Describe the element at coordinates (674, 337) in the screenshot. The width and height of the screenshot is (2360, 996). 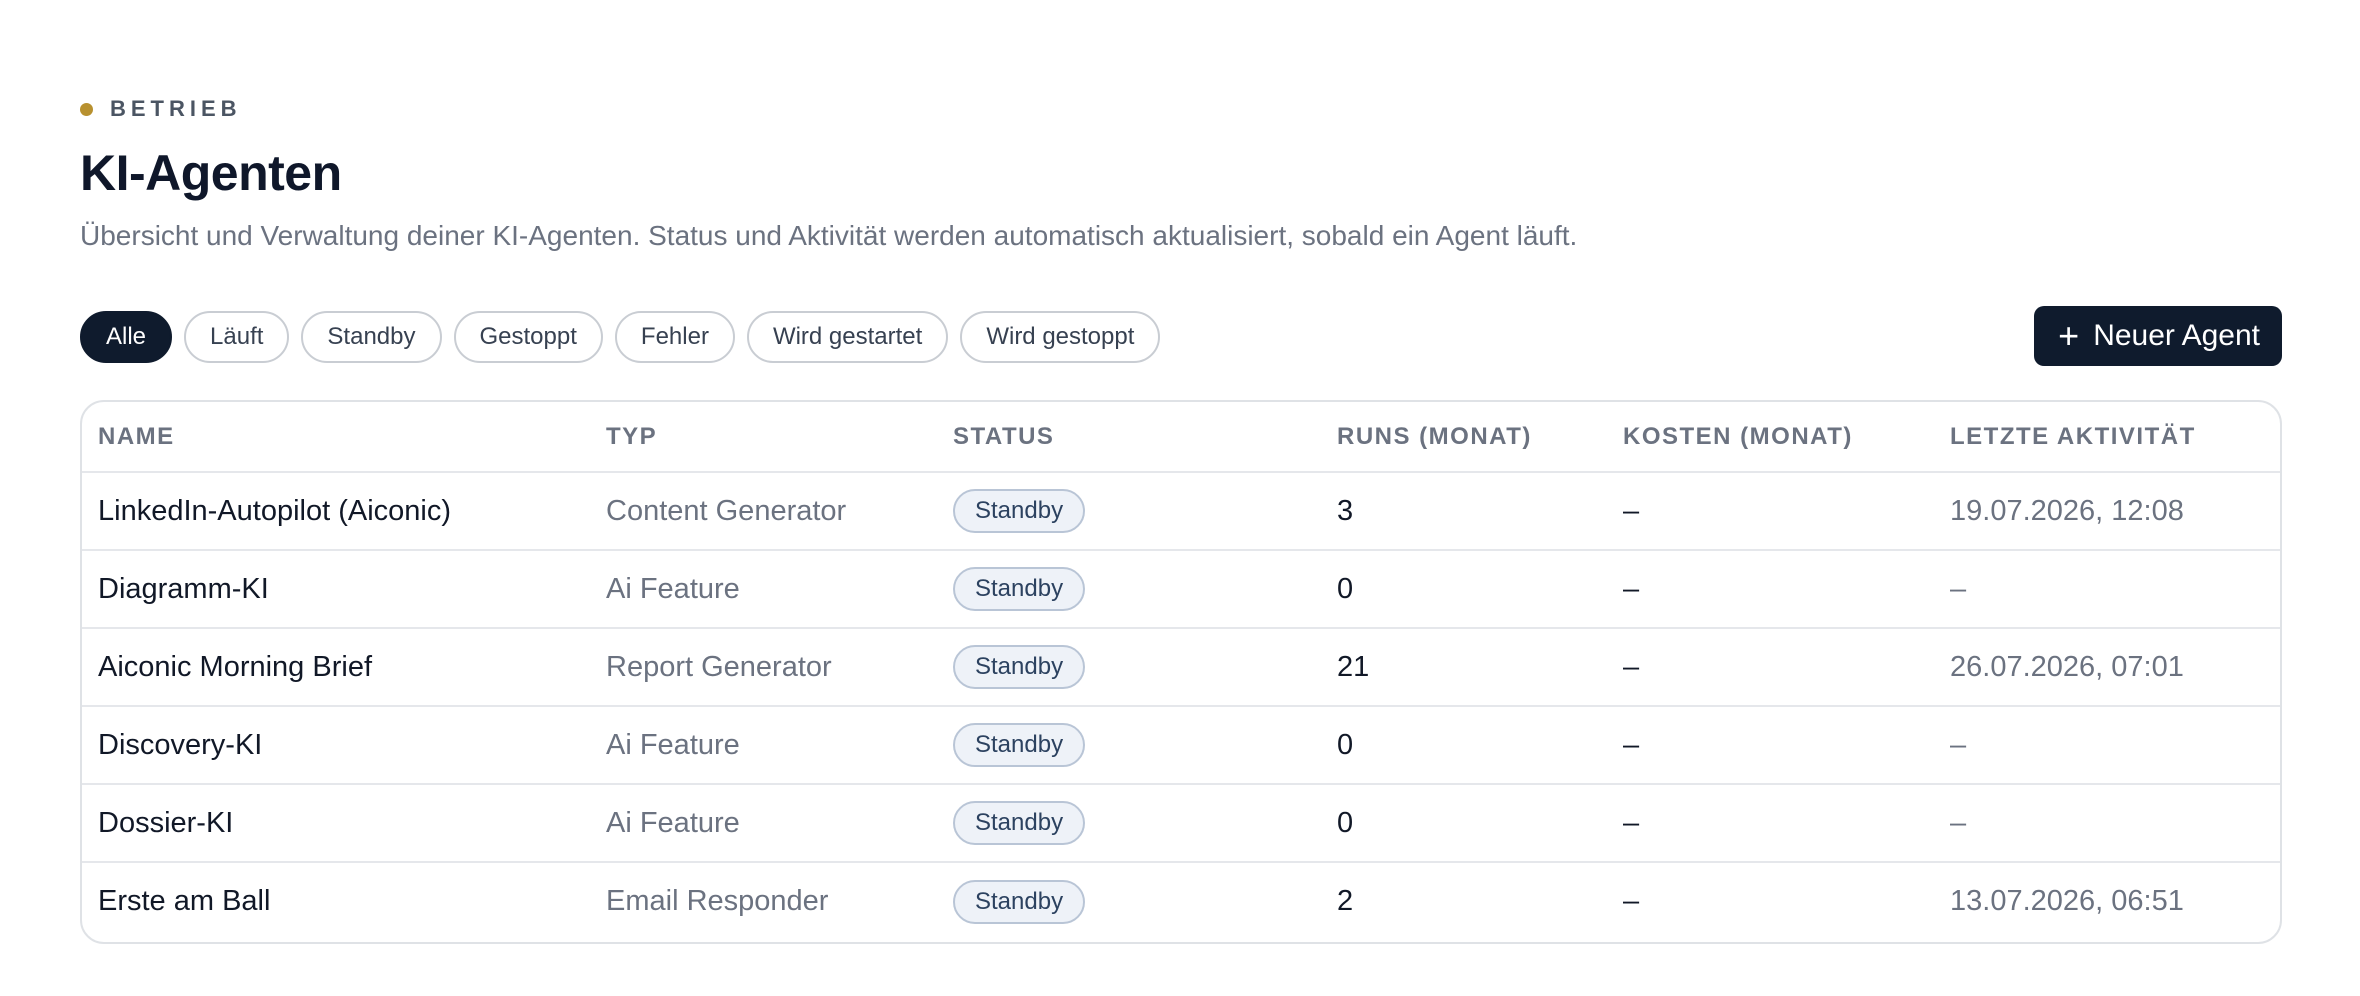
I see `filter-chip-fehler: Fehler` at that location.